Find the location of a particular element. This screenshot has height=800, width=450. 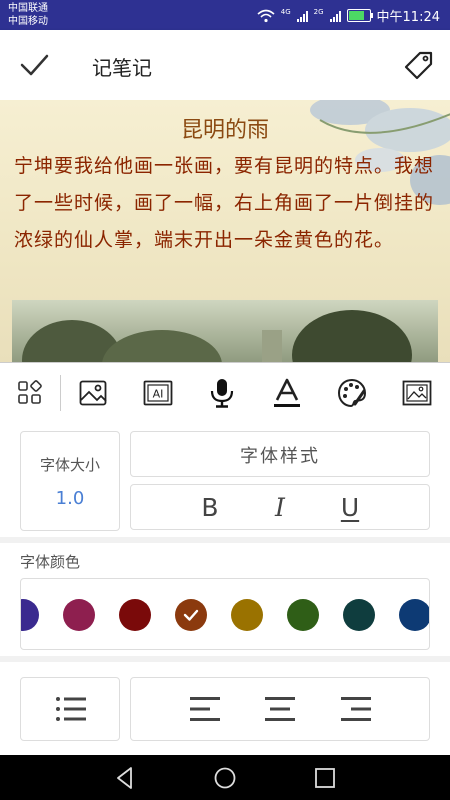

carrier-info: 中国联通 中国移动 is located at coordinates (28, 15).